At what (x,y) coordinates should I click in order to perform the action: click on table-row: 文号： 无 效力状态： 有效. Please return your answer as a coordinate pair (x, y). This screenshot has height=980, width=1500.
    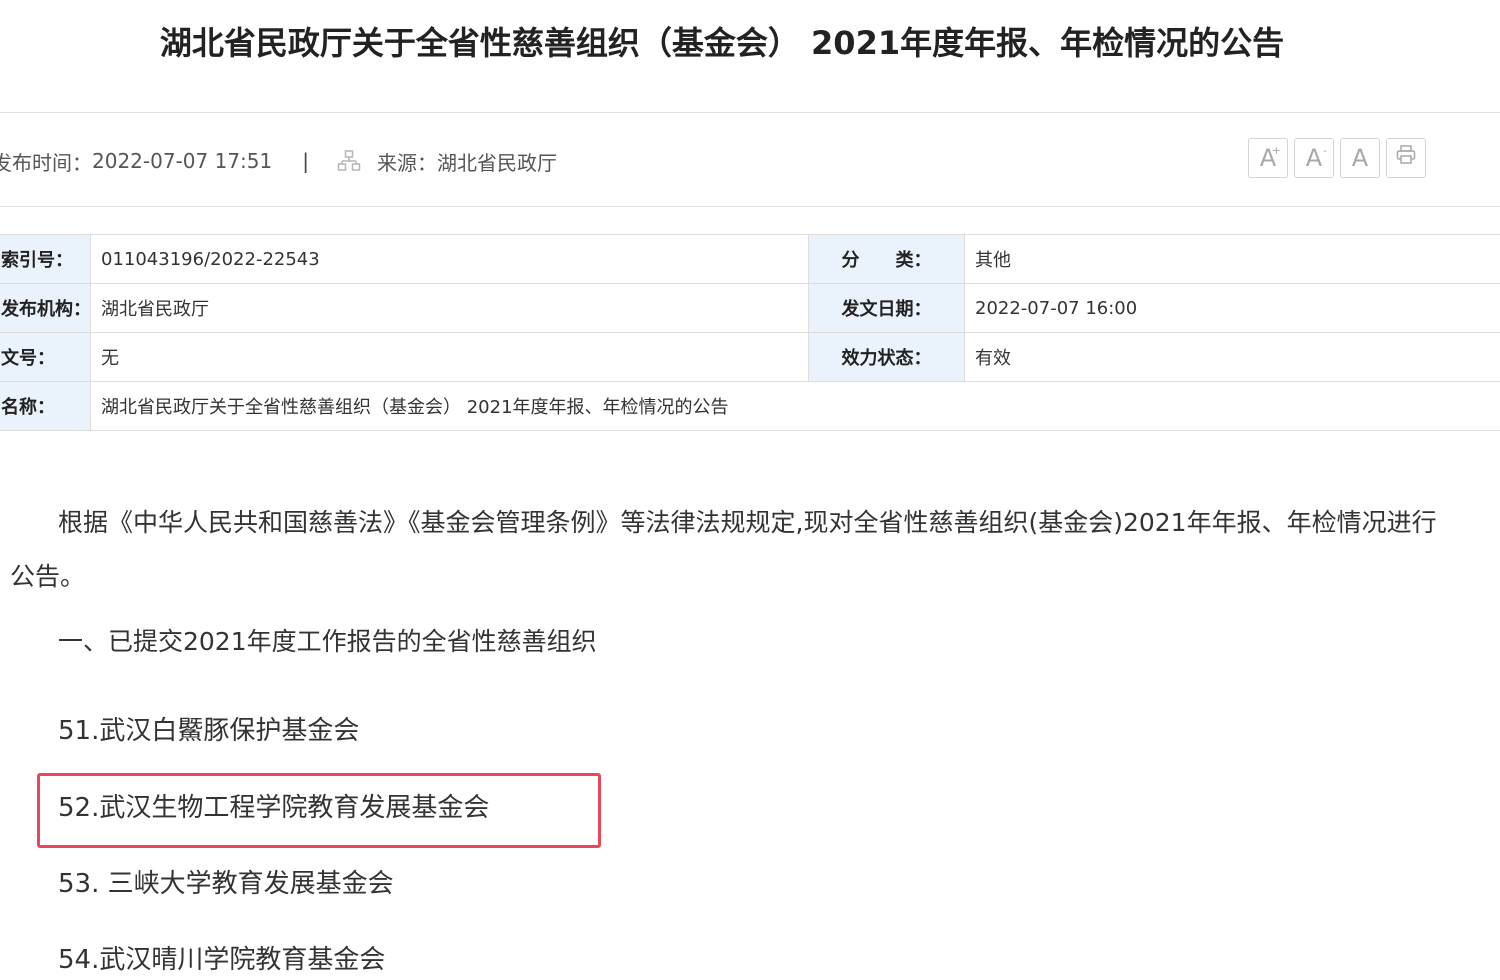
    Looking at the image, I should click on (750, 357).